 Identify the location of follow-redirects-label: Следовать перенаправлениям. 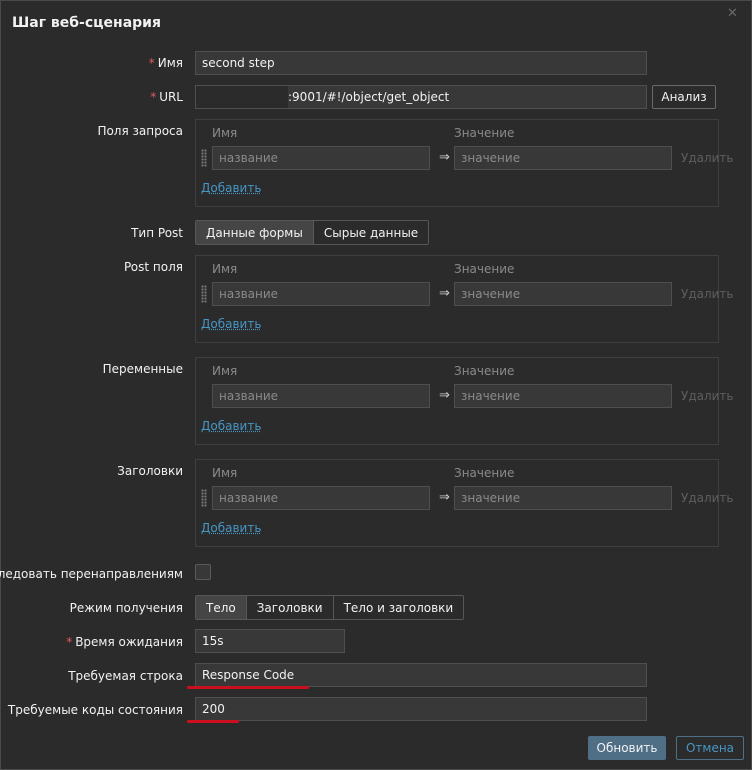
(91, 574).